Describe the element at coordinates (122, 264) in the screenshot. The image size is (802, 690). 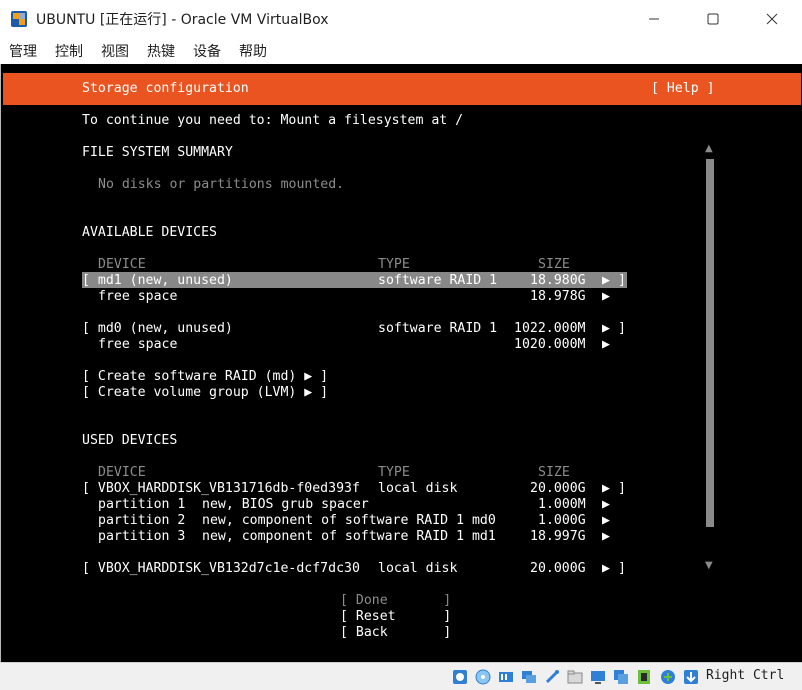
I see `col-device-header: DEVICE` at that location.